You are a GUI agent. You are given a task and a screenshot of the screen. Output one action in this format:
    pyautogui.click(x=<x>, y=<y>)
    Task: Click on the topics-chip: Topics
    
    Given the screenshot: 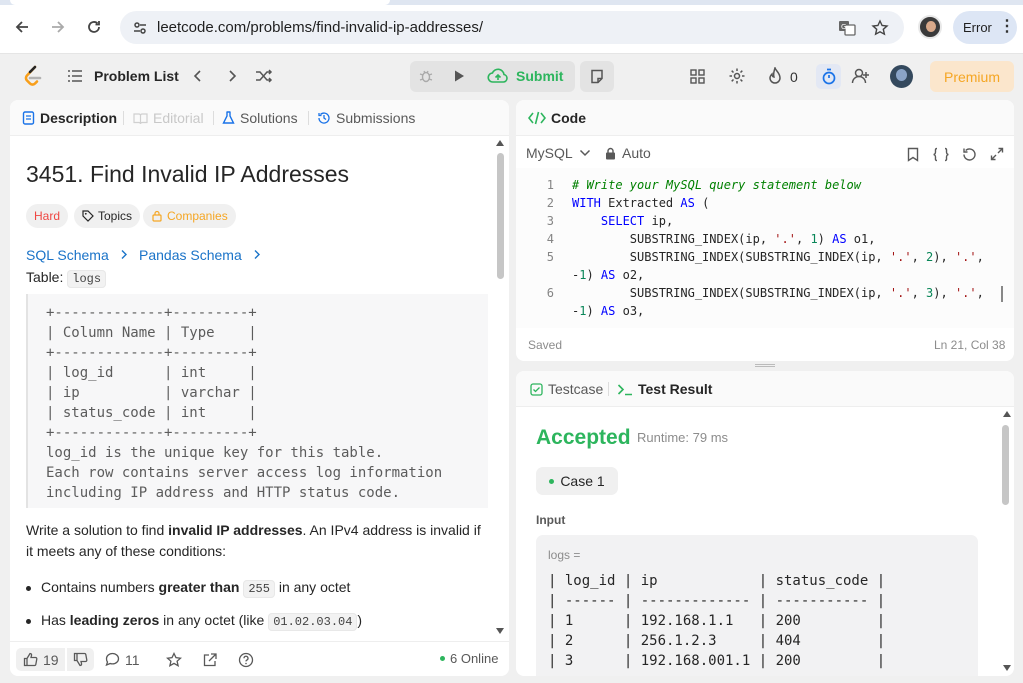 What is the action you would take?
    pyautogui.click(x=107, y=216)
    